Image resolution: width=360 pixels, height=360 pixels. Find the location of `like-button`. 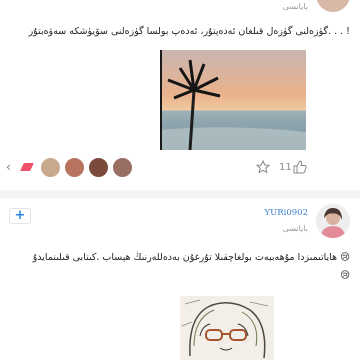

like-button is located at coordinates (300, 167).